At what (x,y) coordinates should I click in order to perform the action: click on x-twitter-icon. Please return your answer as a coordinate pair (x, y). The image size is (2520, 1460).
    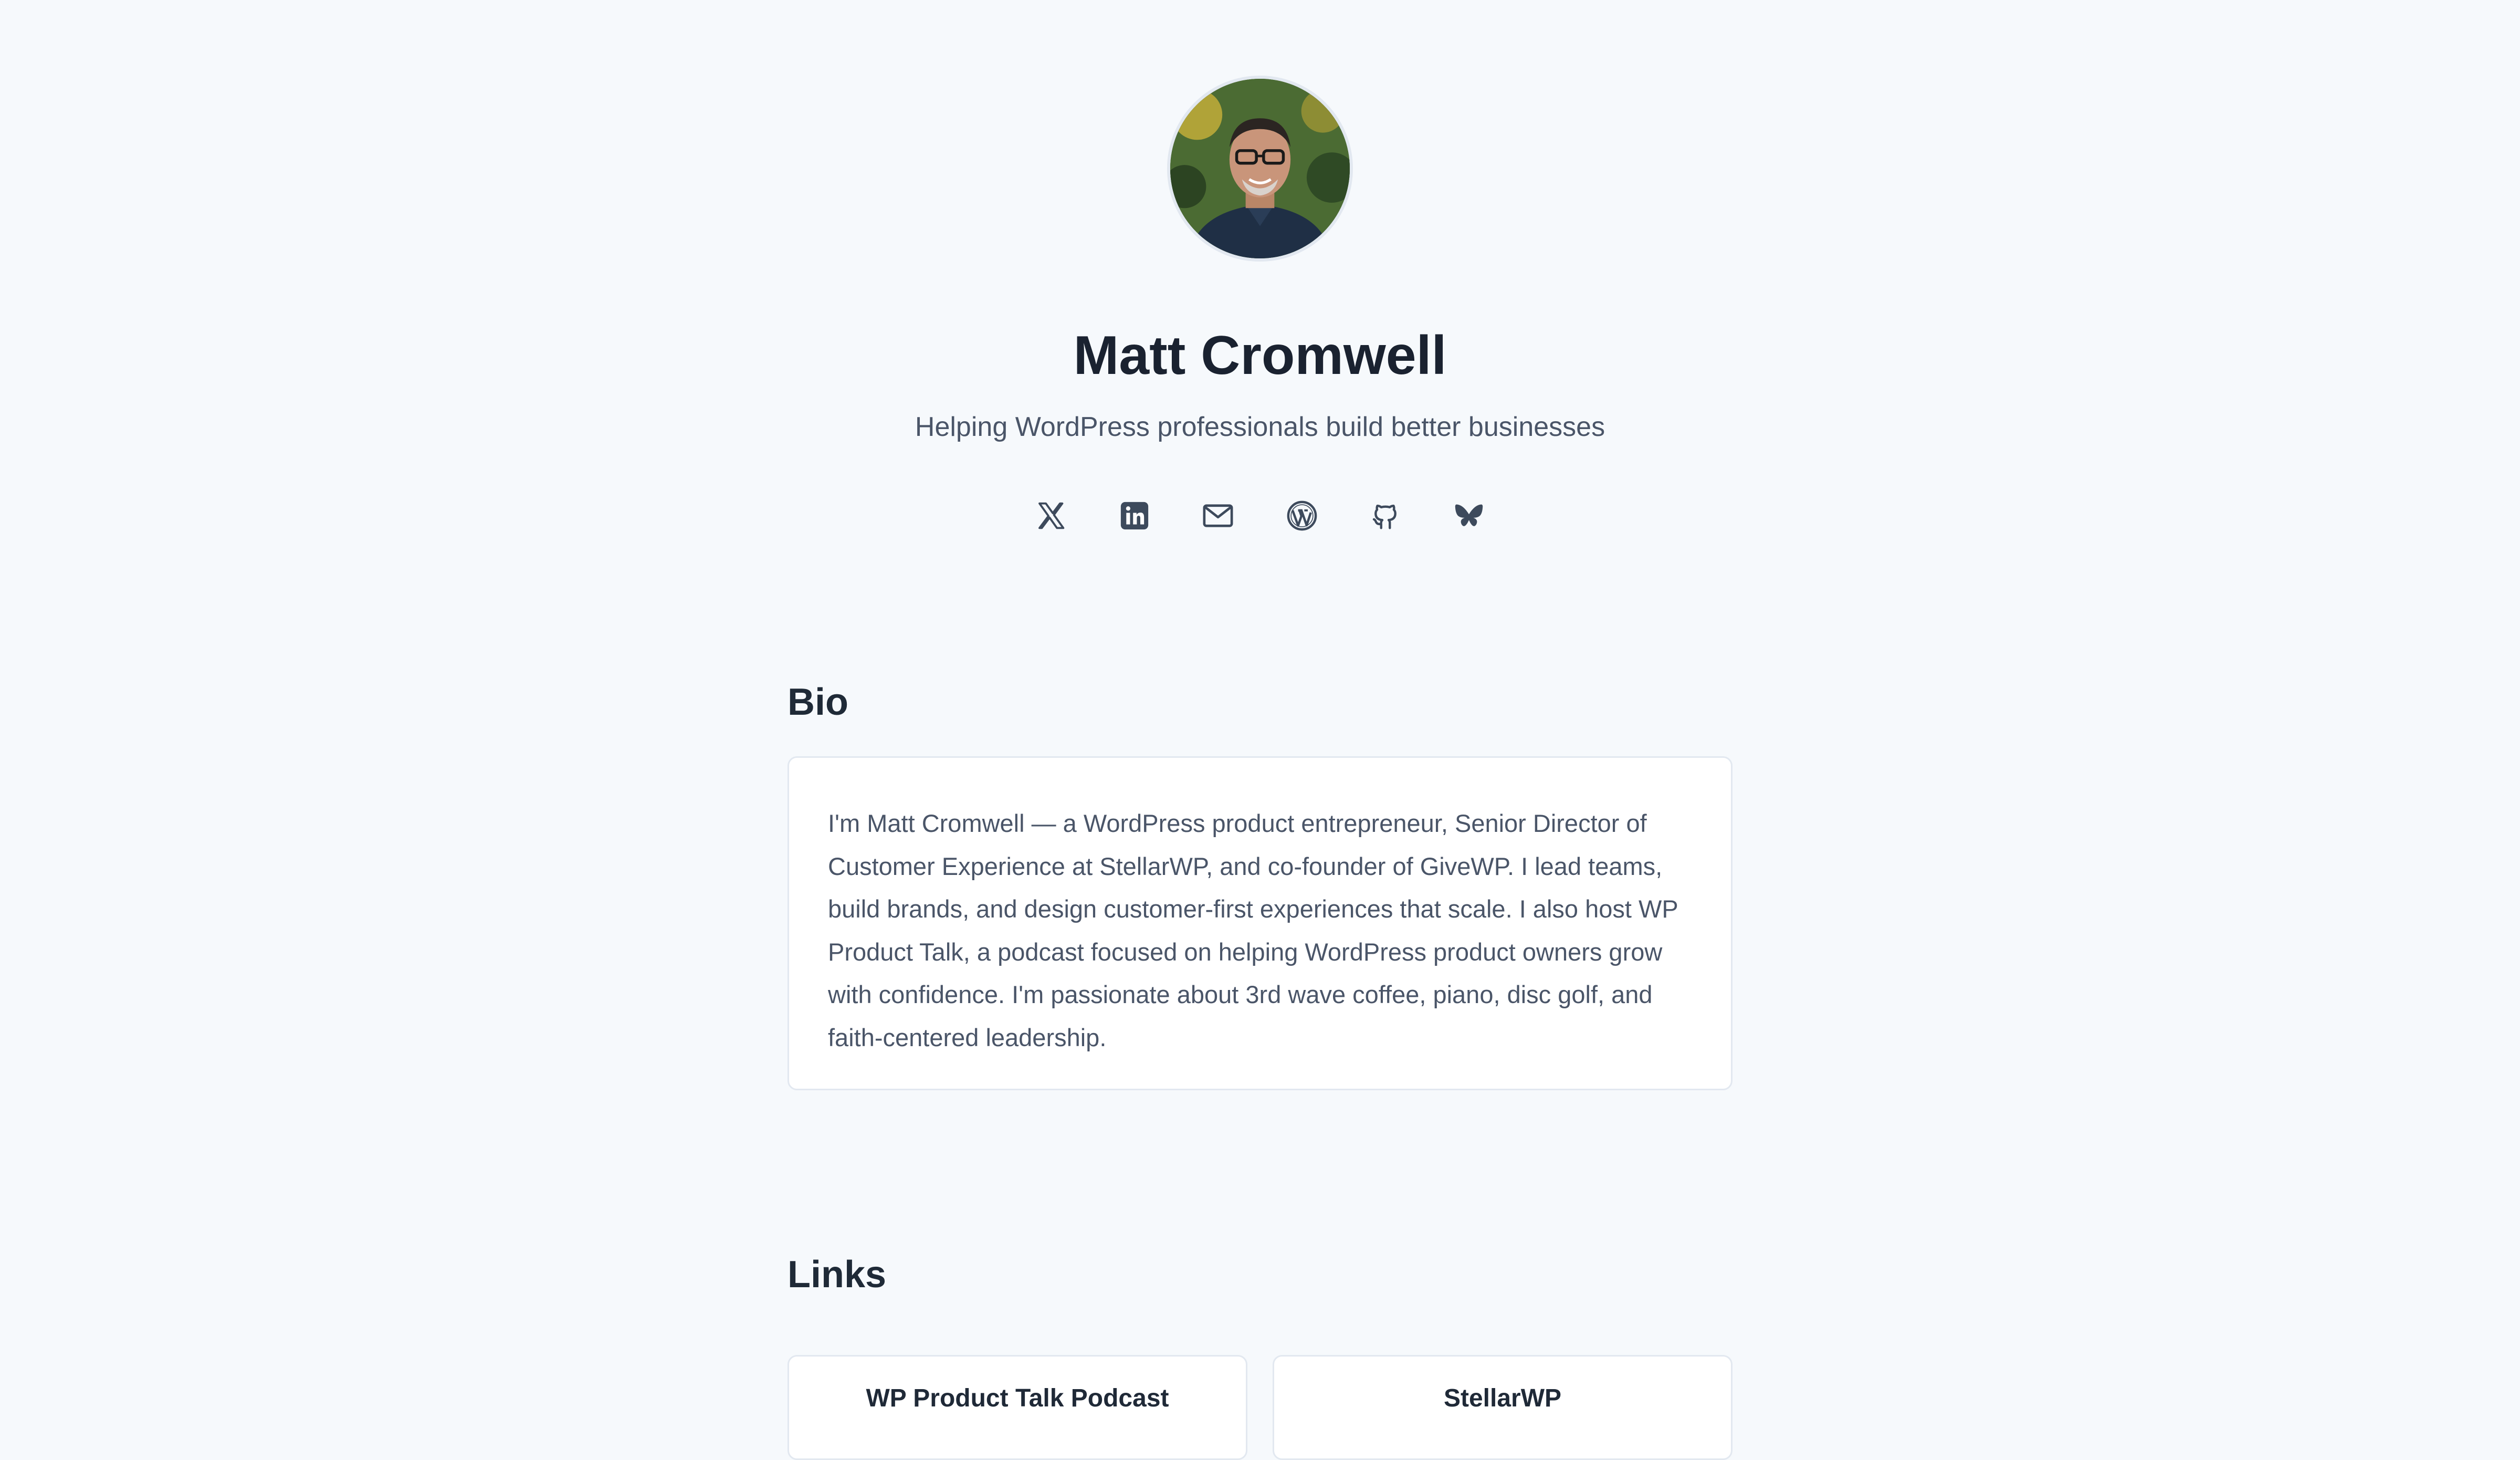
    Looking at the image, I should click on (1051, 515).